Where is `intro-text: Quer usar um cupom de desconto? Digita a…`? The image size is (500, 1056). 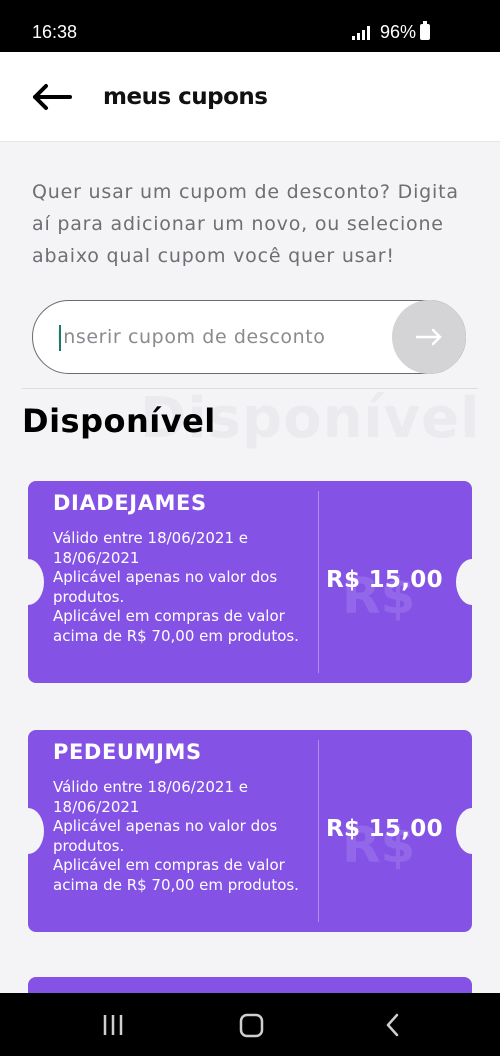 intro-text: Quer usar um cupom de desconto? Digita a… is located at coordinates (245, 224).